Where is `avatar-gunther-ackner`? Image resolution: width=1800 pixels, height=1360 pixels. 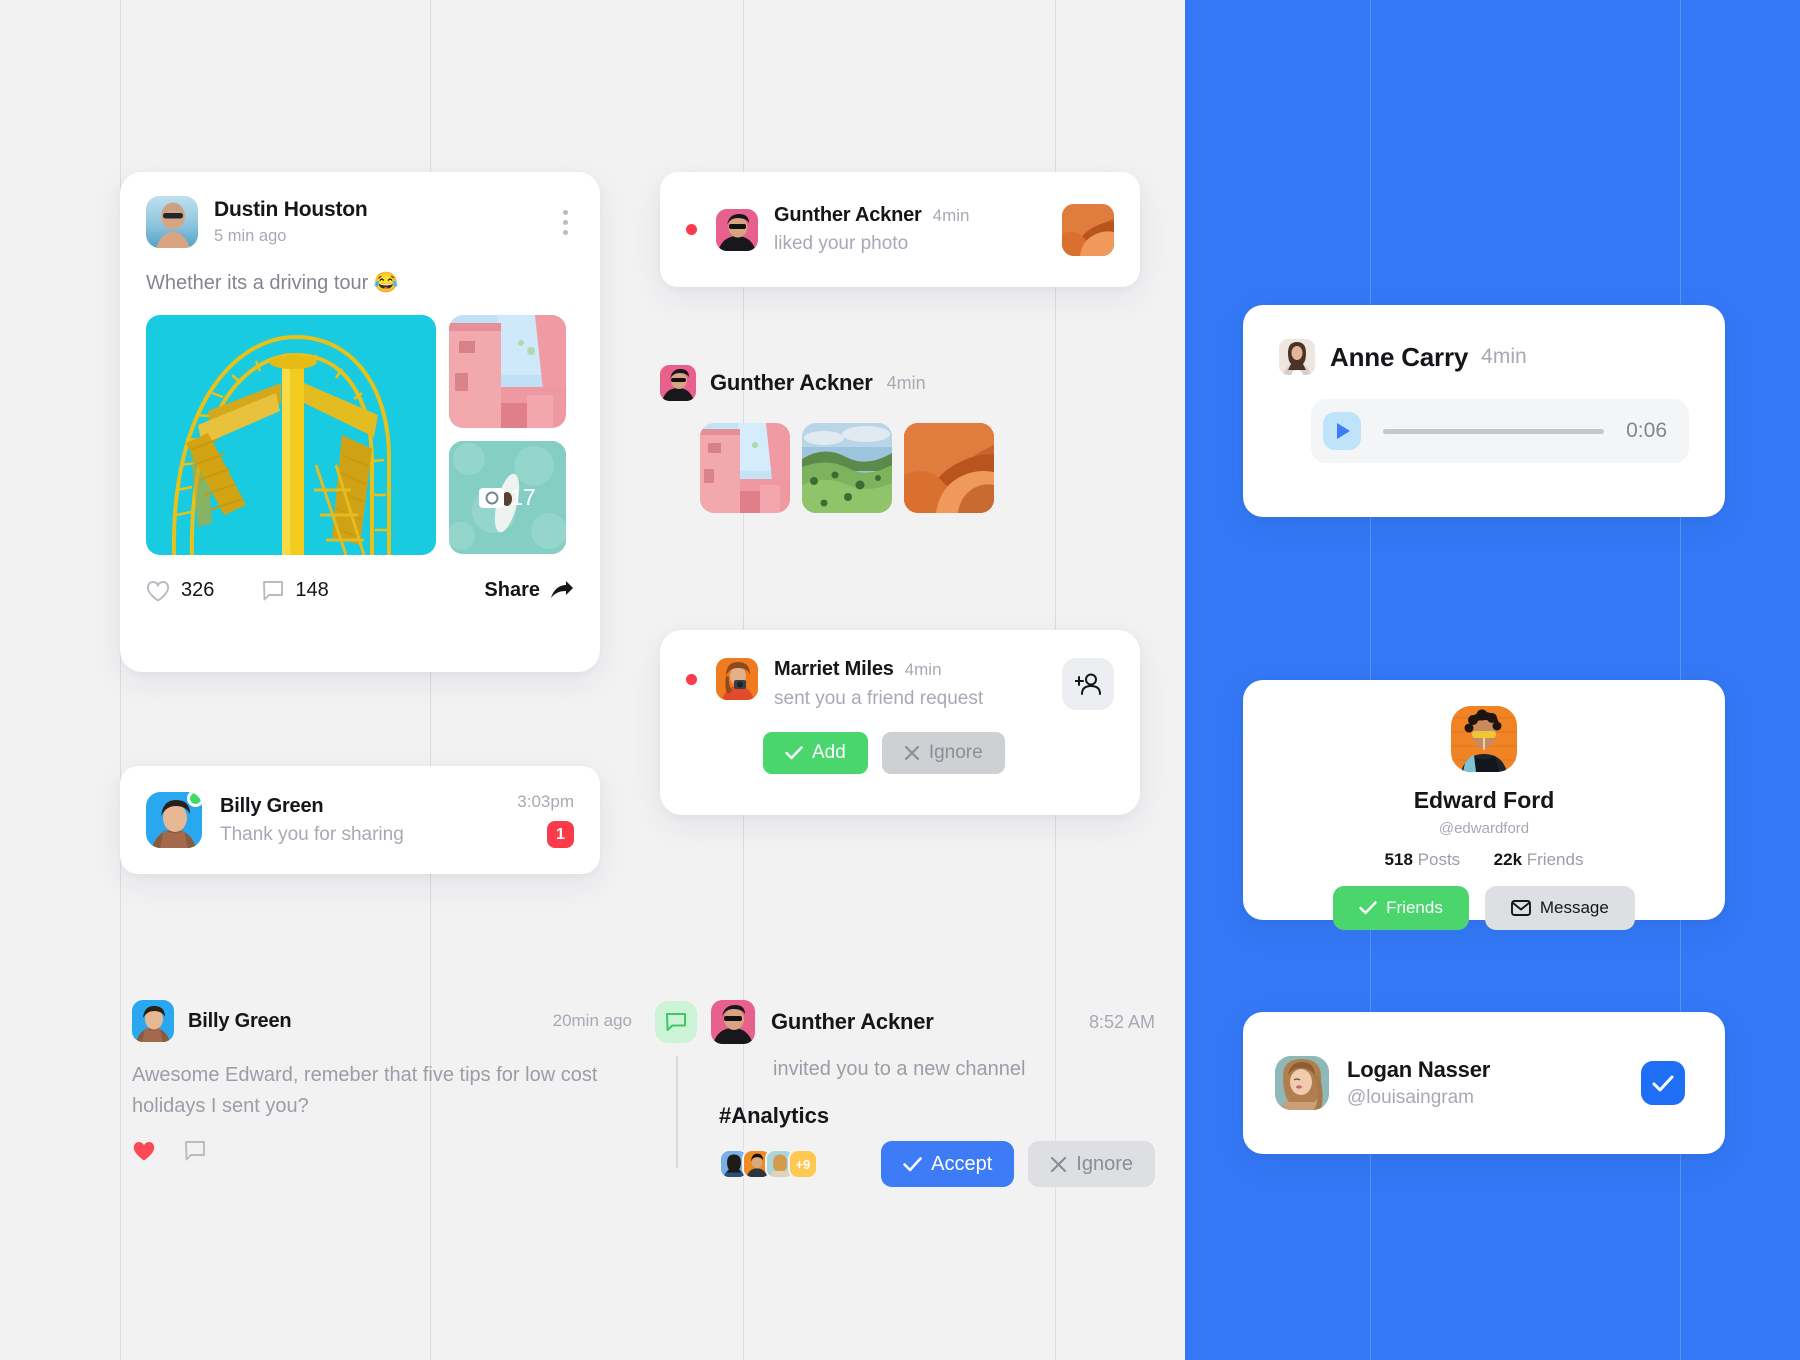 avatar-gunther-ackner is located at coordinates (737, 229).